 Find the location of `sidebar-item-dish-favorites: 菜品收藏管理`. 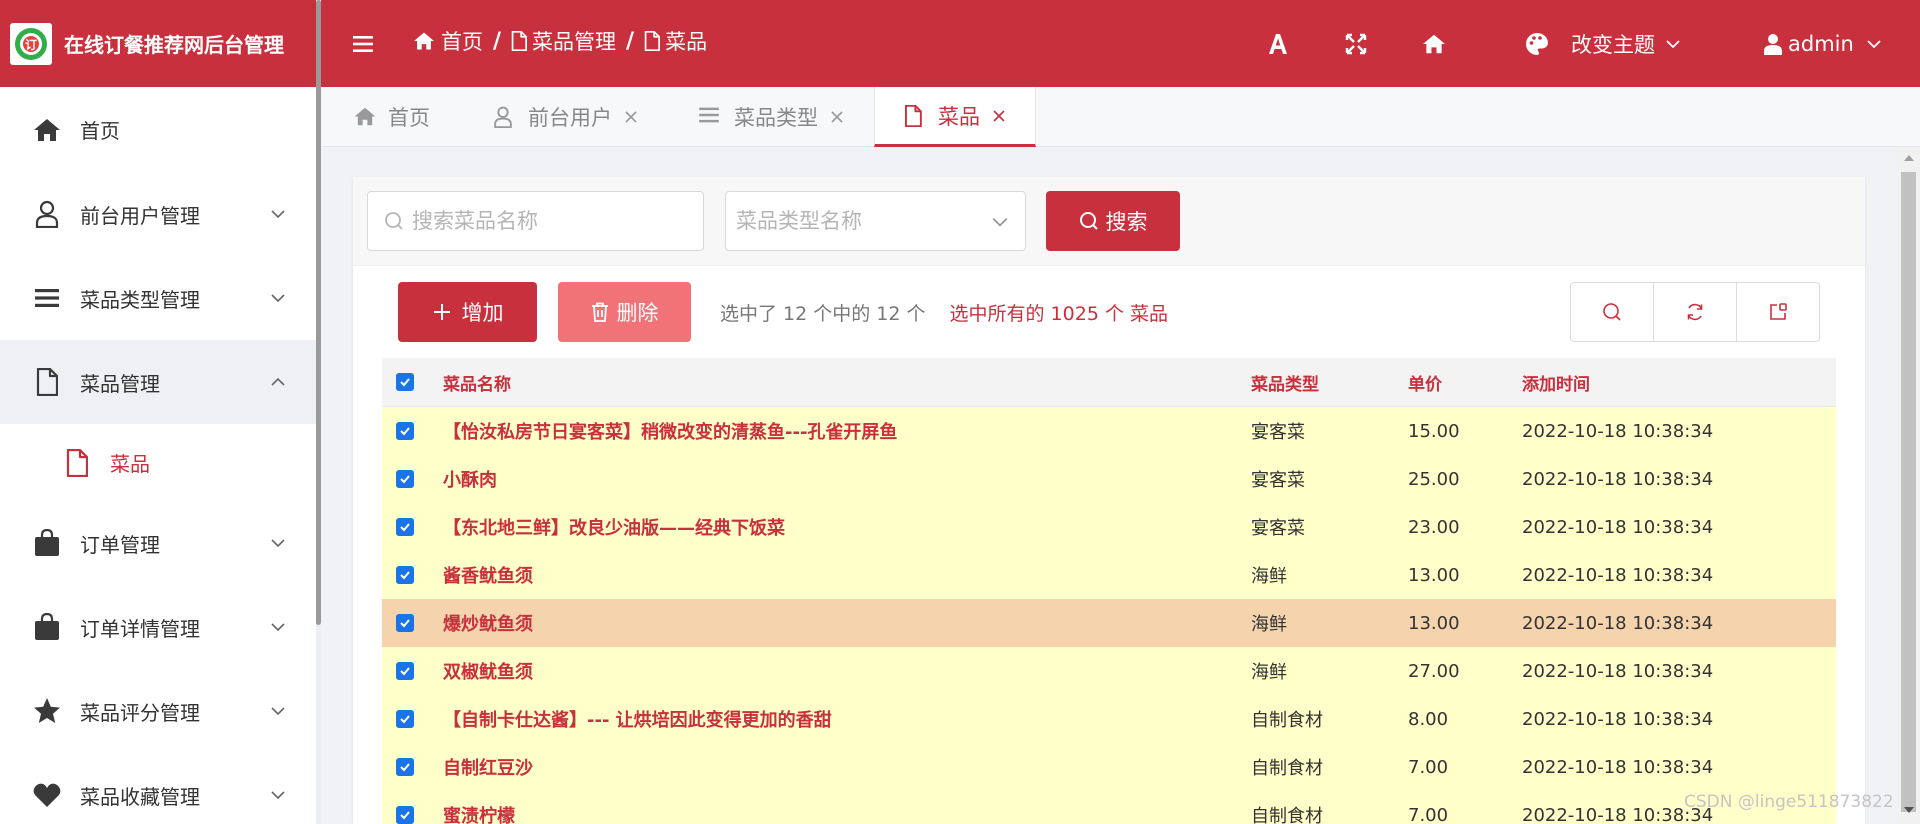

sidebar-item-dish-favorites: 菜品收藏管理 is located at coordinates (158, 788).